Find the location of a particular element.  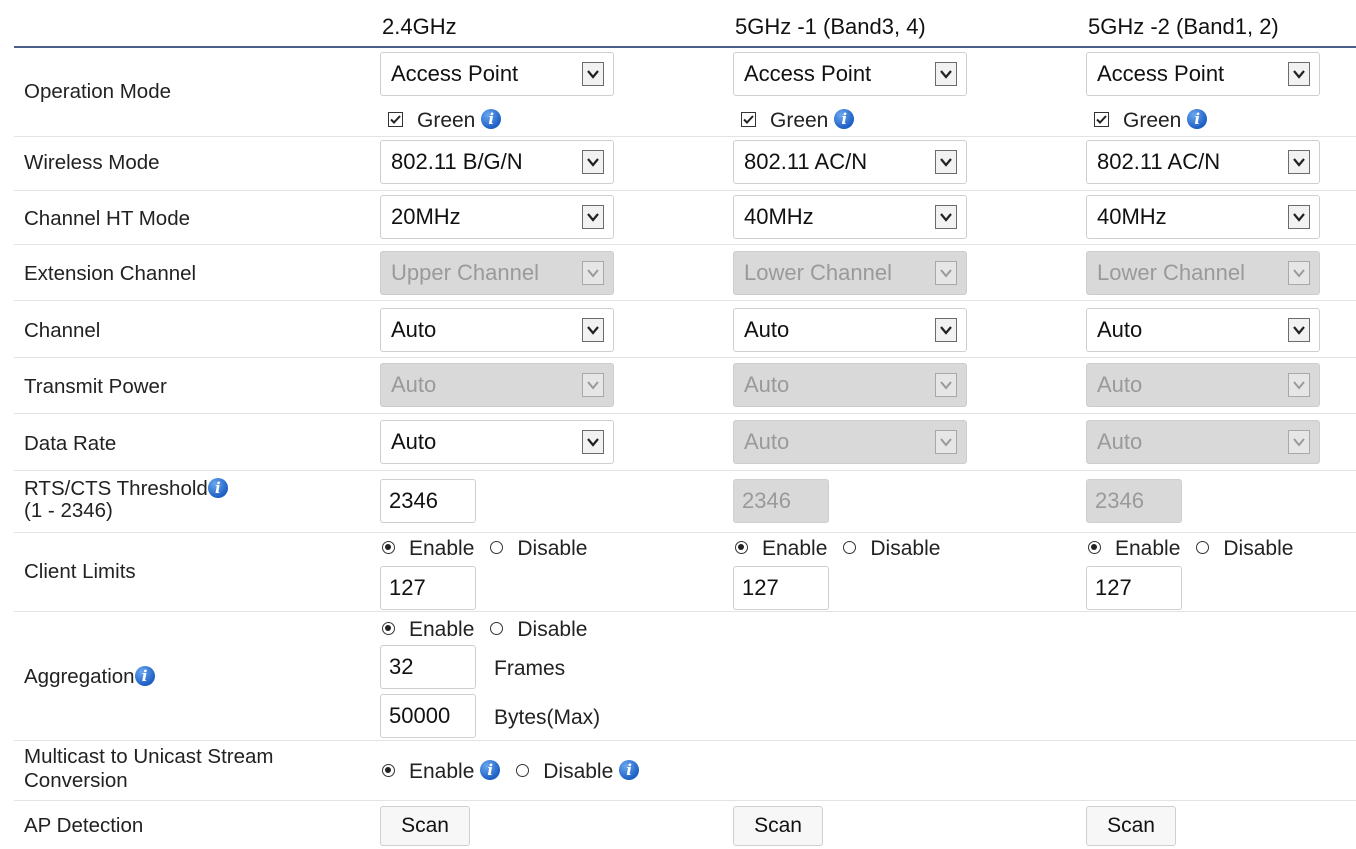

label-client-limits: Client Limits is located at coordinates (80, 571).